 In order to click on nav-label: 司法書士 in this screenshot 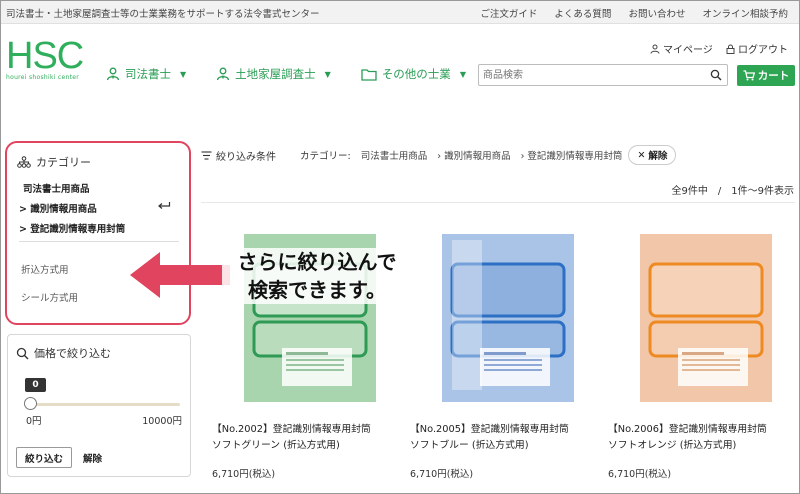, I will do `click(148, 74)`.